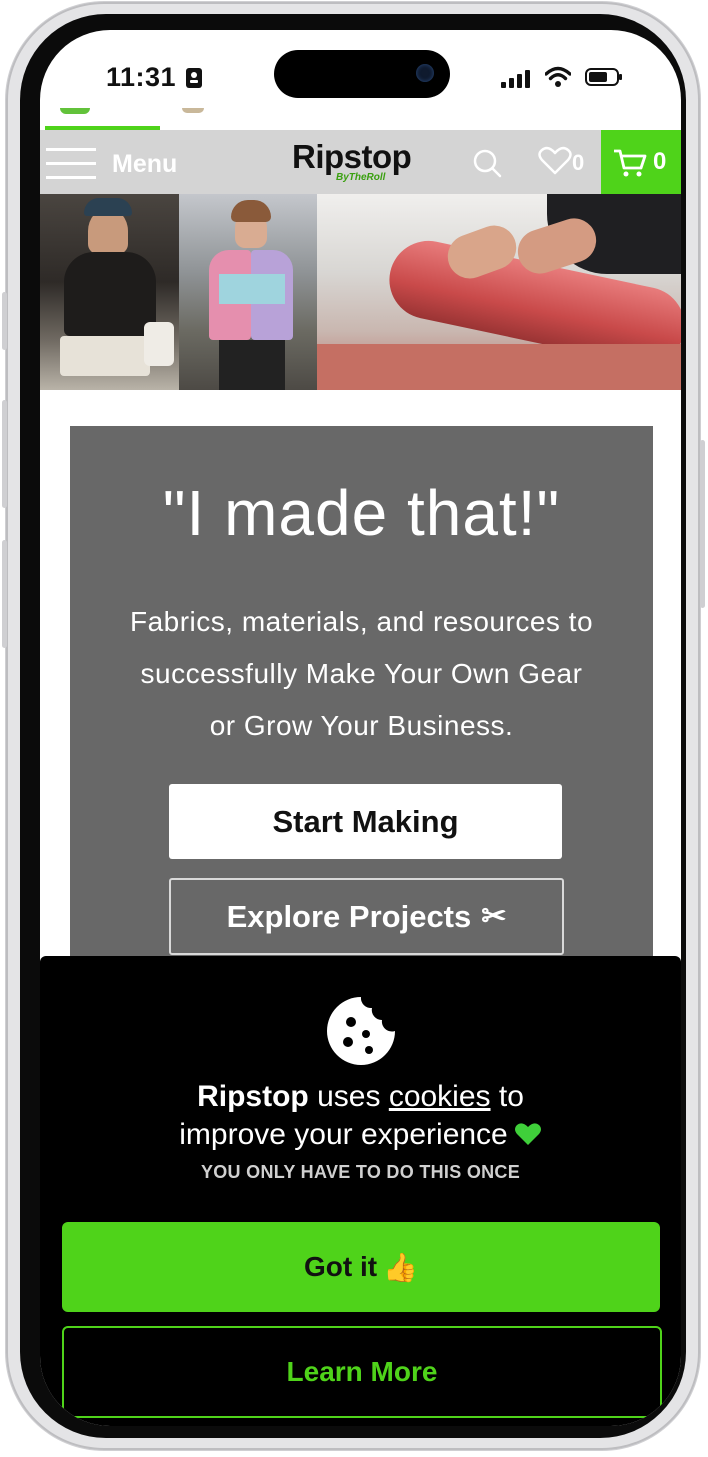 Image resolution: width=708 pixels, height=1457 pixels. What do you see at coordinates (109, 292) in the screenshot?
I see `hero-photo-sewing` at bounding box center [109, 292].